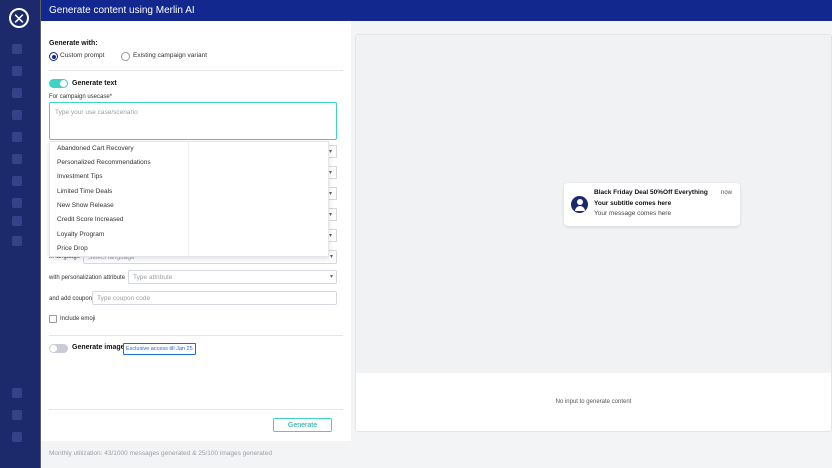 This screenshot has width=832, height=468. What do you see at coordinates (125, 56) in the screenshot?
I see `radio-existing-variant` at bounding box center [125, 56].